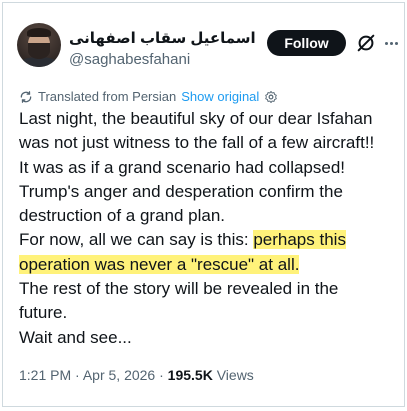  What do you see at coordinates (235, 375) in the screenshot?
I see `views-label: Views` at bounding box center [235, 375].